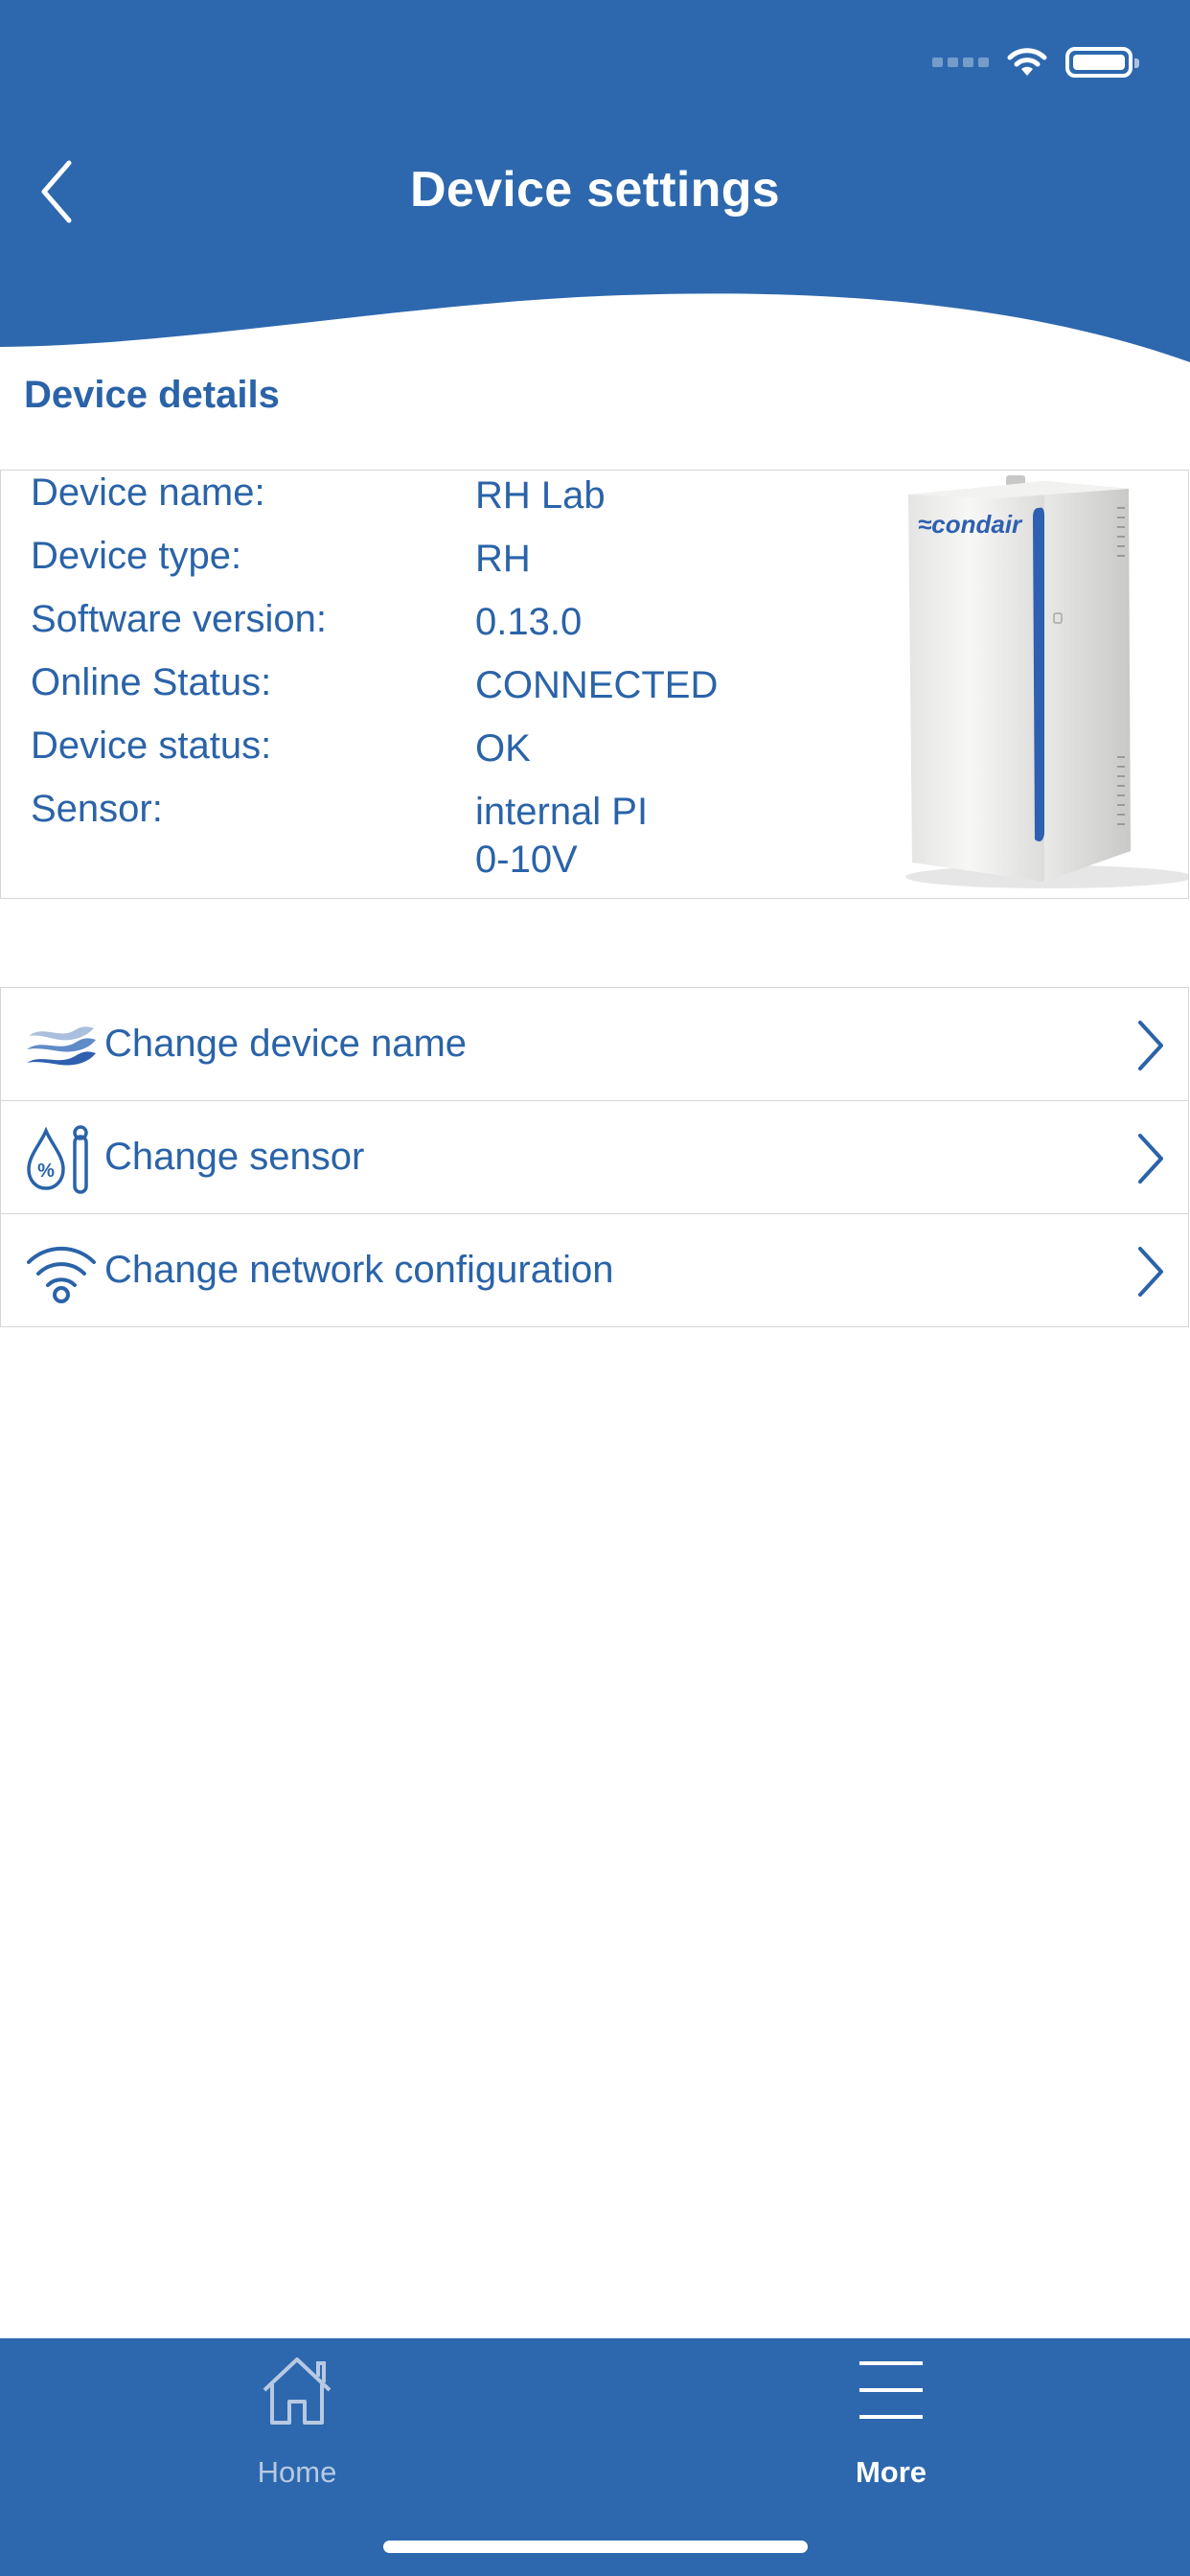  What do you see at coordinates (594, 1043) in the screenshot?
I see `change-device-name-item: Change device name` at bounding box center [594, 1043].